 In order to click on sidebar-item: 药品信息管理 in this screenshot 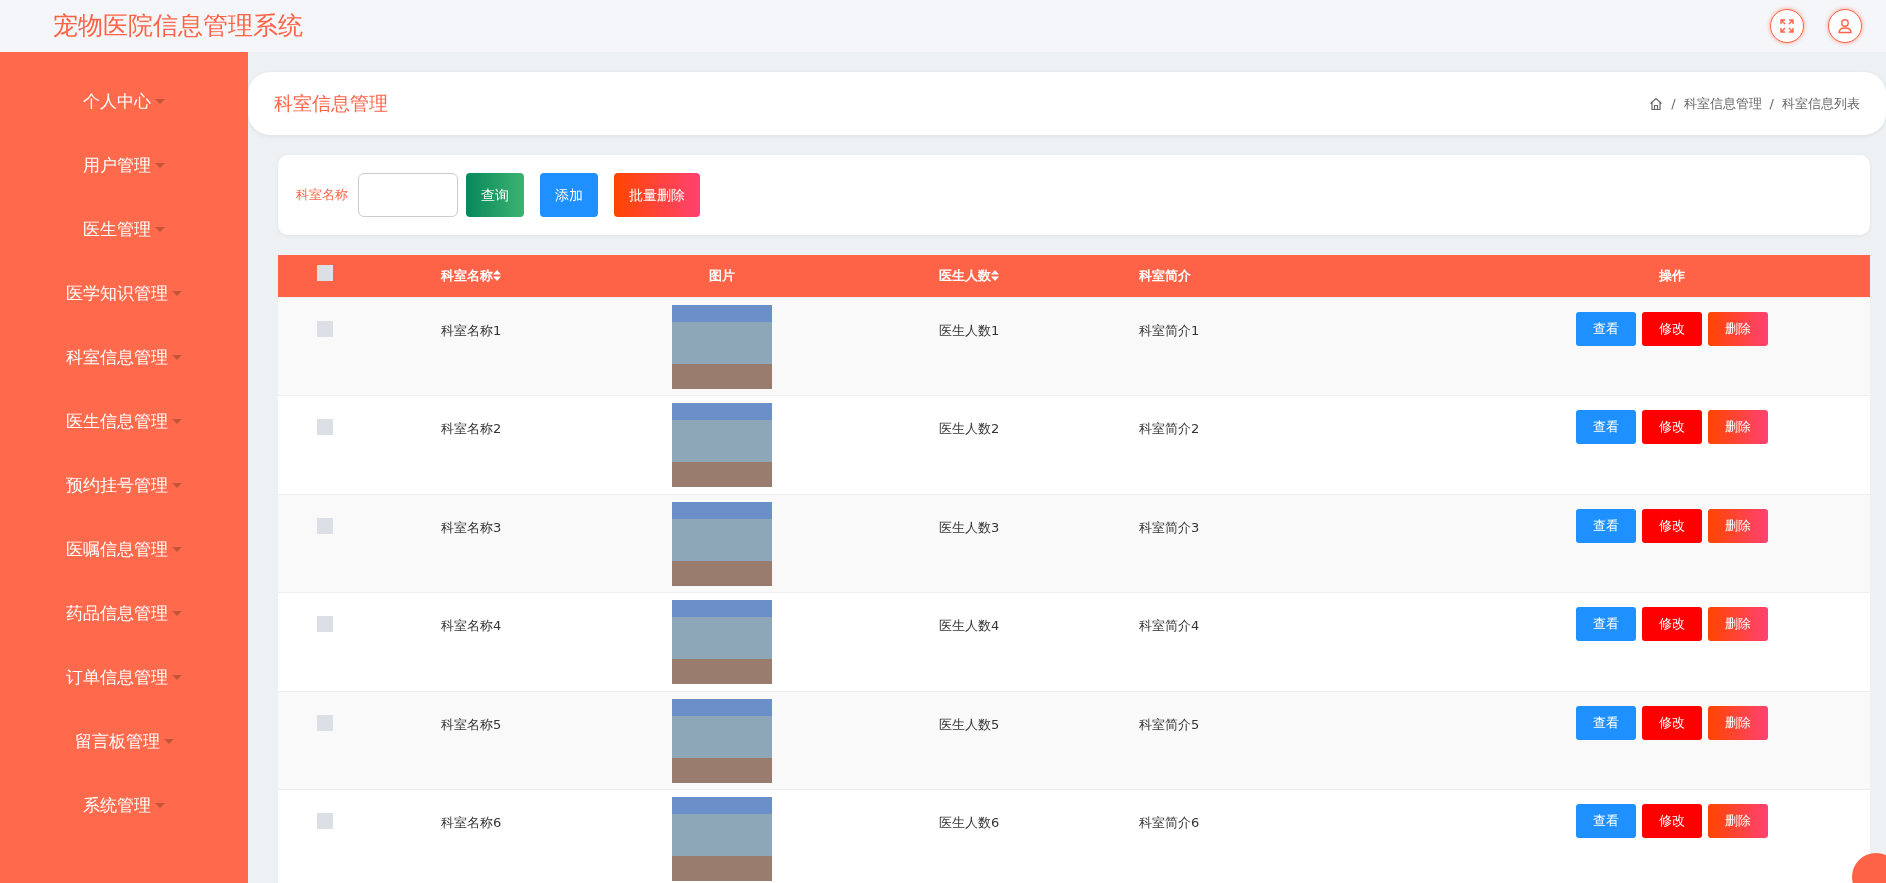, I will do `click(124, 614)`.